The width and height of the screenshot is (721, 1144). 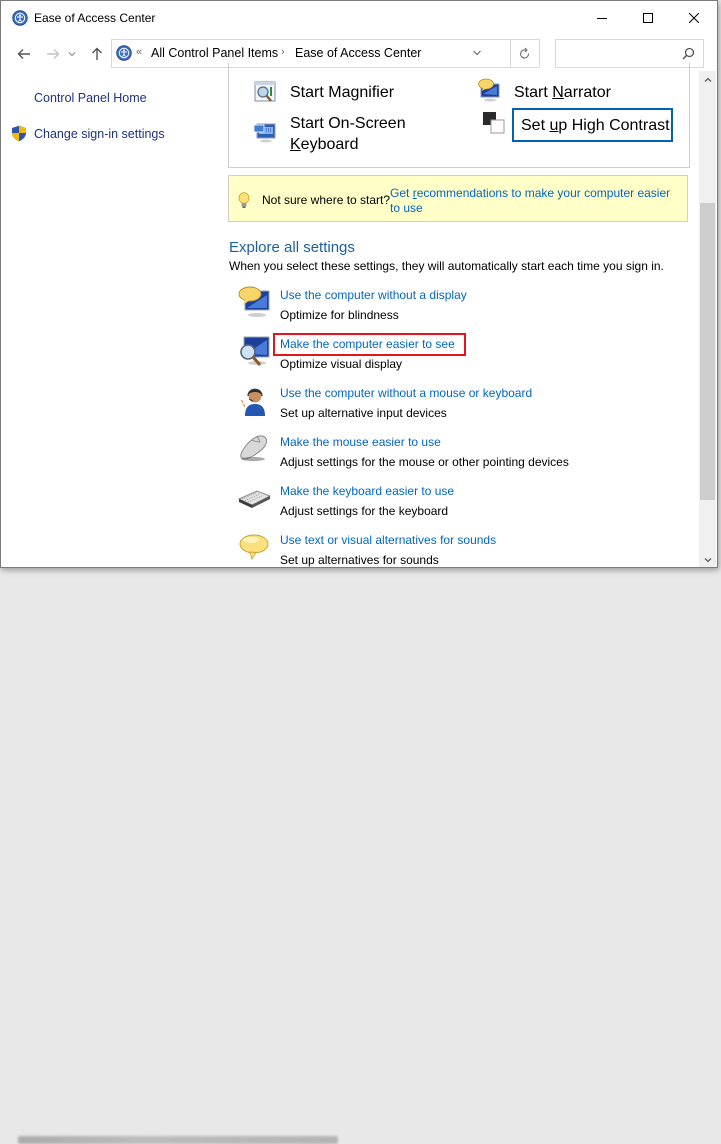 What do you see at coordinates (489, 90) in the screenshot?
I see `narrator-icon` at bounding box center [489, 90].